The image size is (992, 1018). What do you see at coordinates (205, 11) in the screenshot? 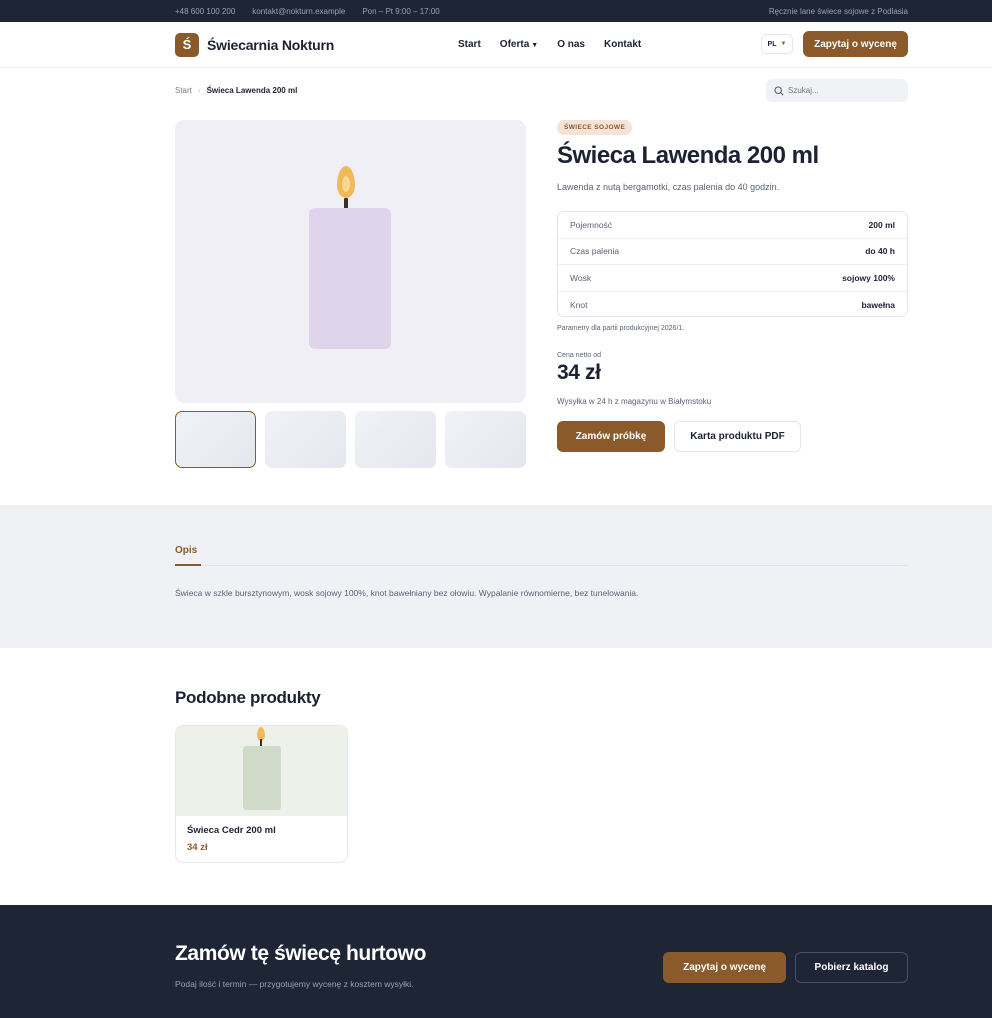
I see `topbar-phone: +48 600 100 200` at bounding box center [205, 11].